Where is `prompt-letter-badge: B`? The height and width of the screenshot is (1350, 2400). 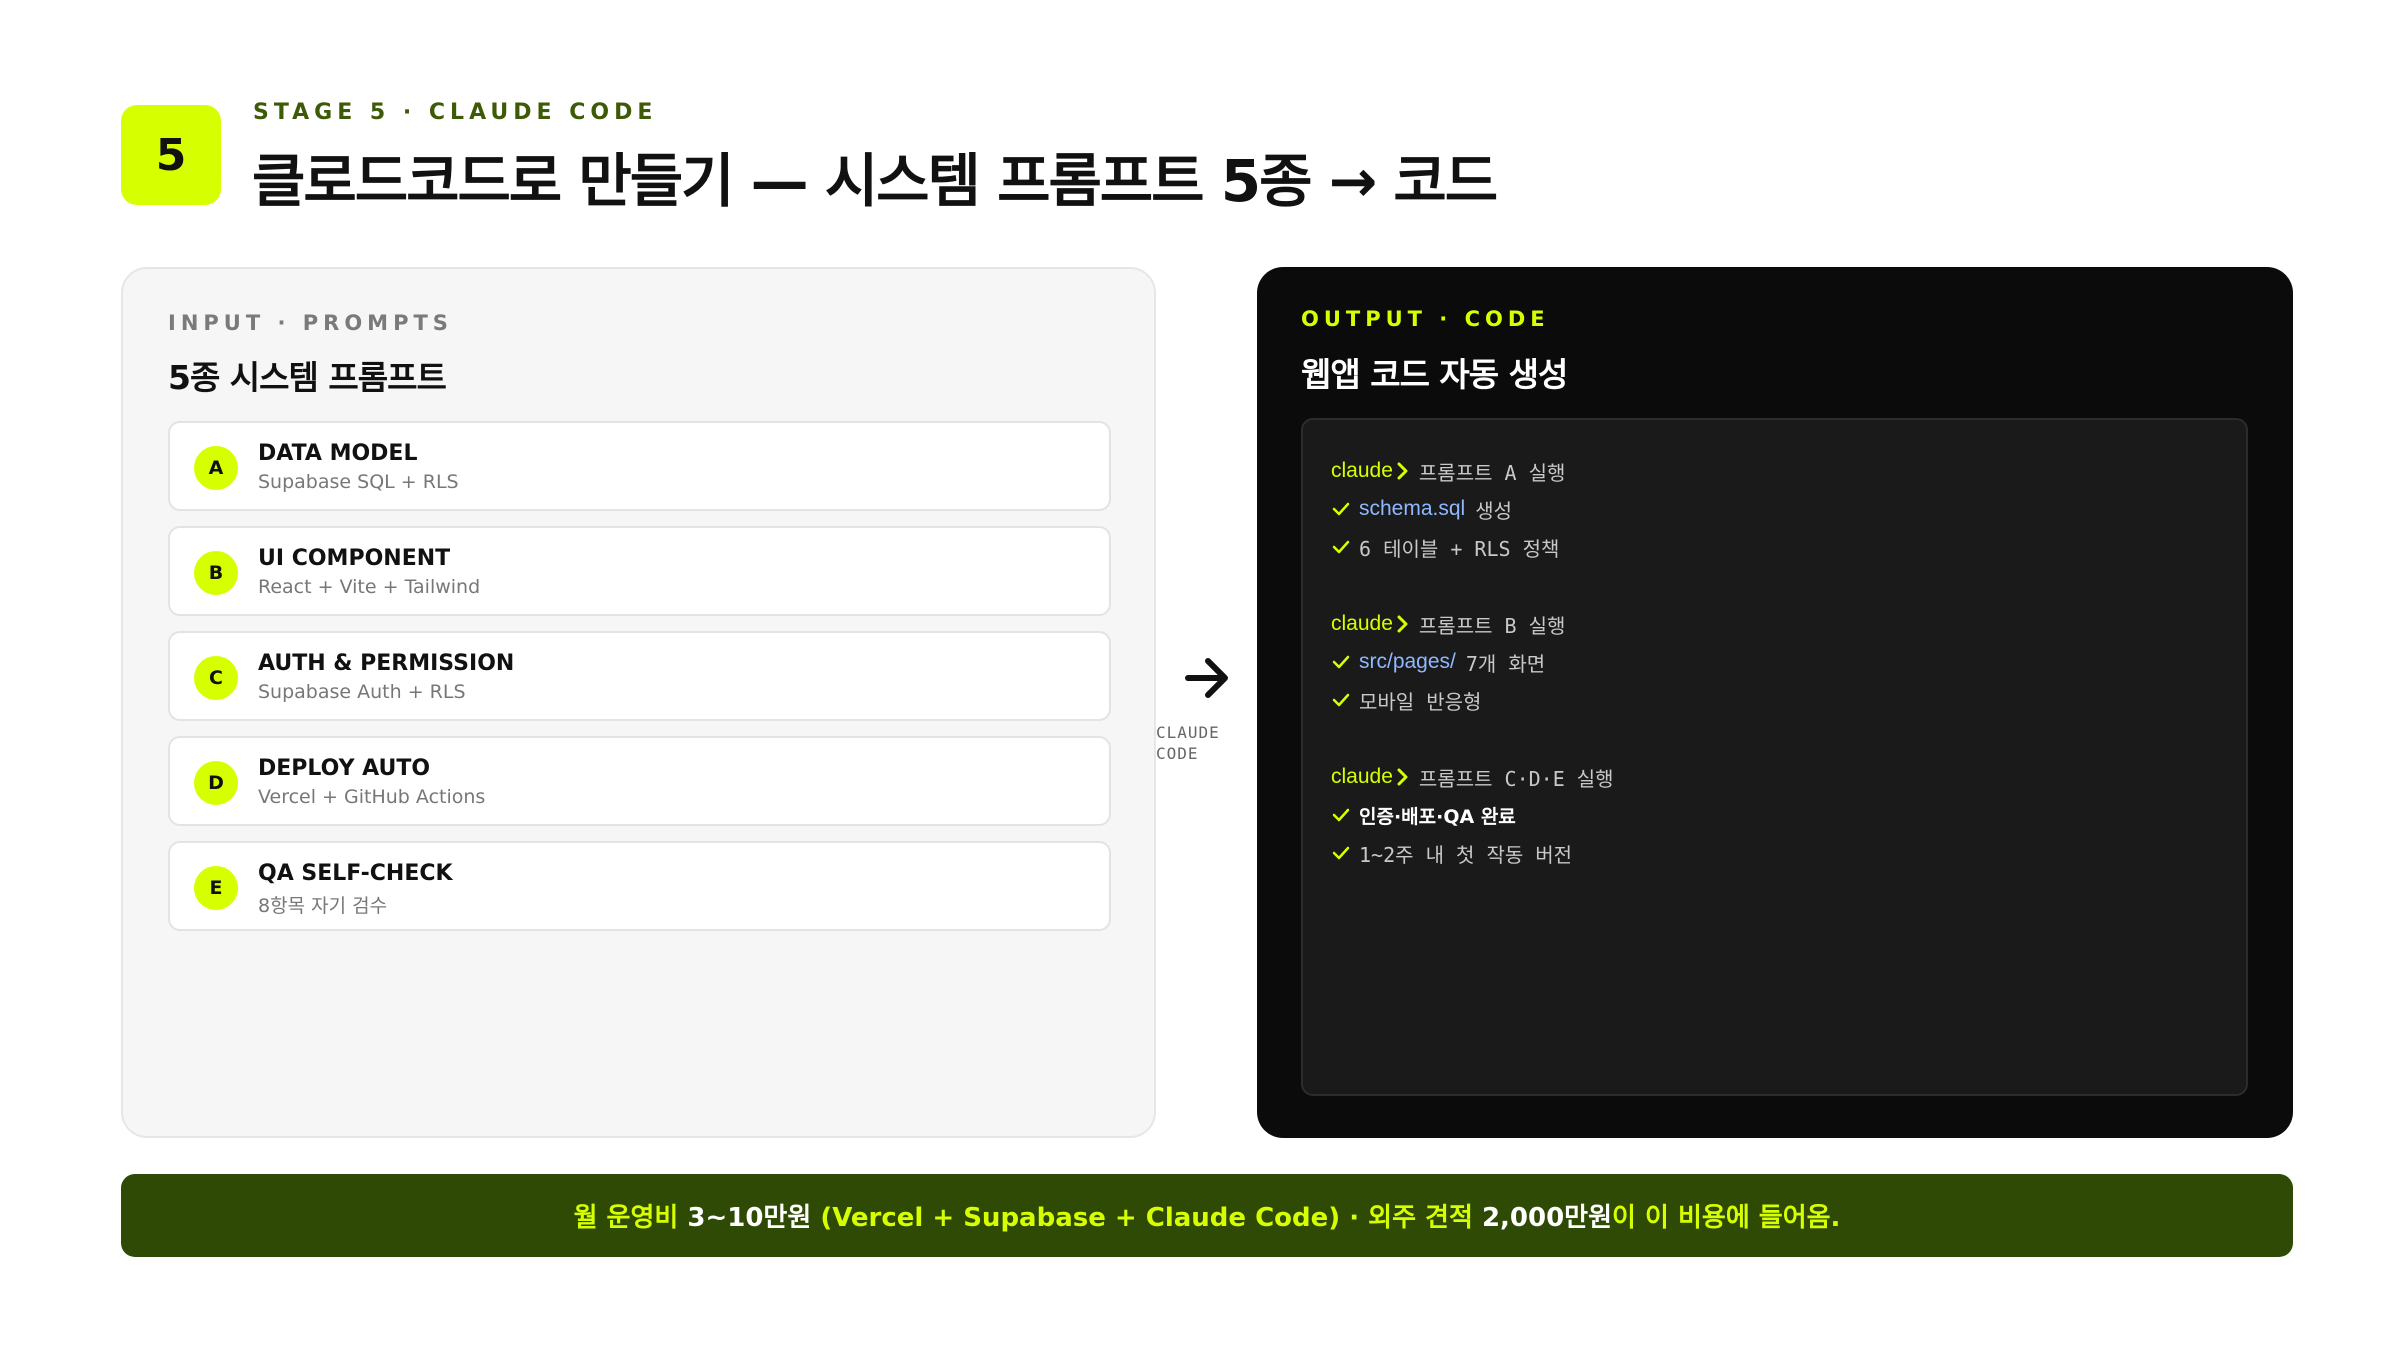
prompt-letter-badge: B is located at coordinates (216, 573).